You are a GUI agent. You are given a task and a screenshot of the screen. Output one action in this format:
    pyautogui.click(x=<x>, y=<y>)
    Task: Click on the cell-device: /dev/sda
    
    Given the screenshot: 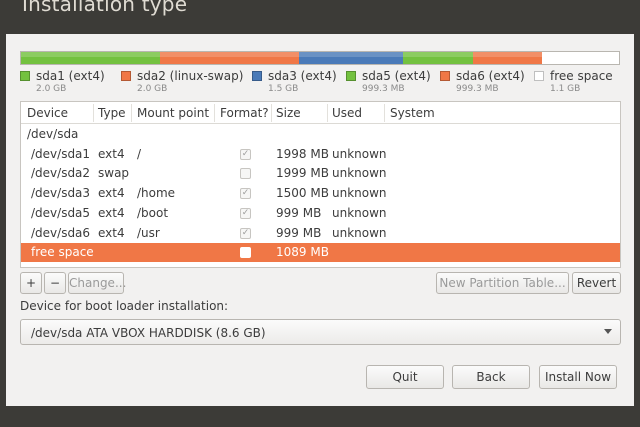 What is the action you would take?
    pyautogui.click(x=53, y=134)
    